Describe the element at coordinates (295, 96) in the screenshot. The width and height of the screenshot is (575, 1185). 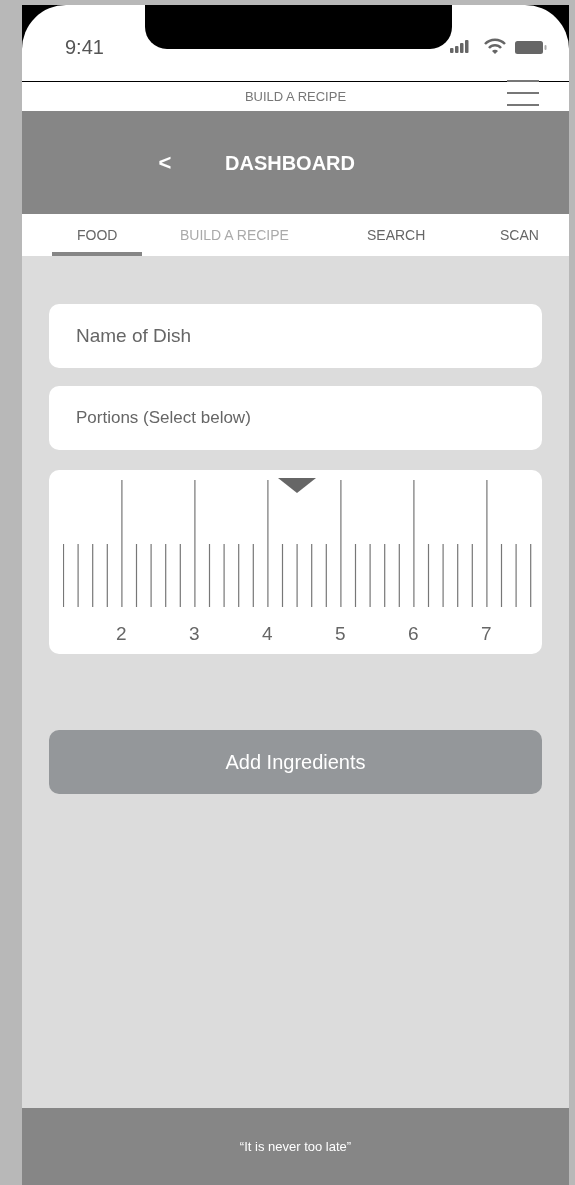
I see `app-title: BUILD A RECIPE` at that location.